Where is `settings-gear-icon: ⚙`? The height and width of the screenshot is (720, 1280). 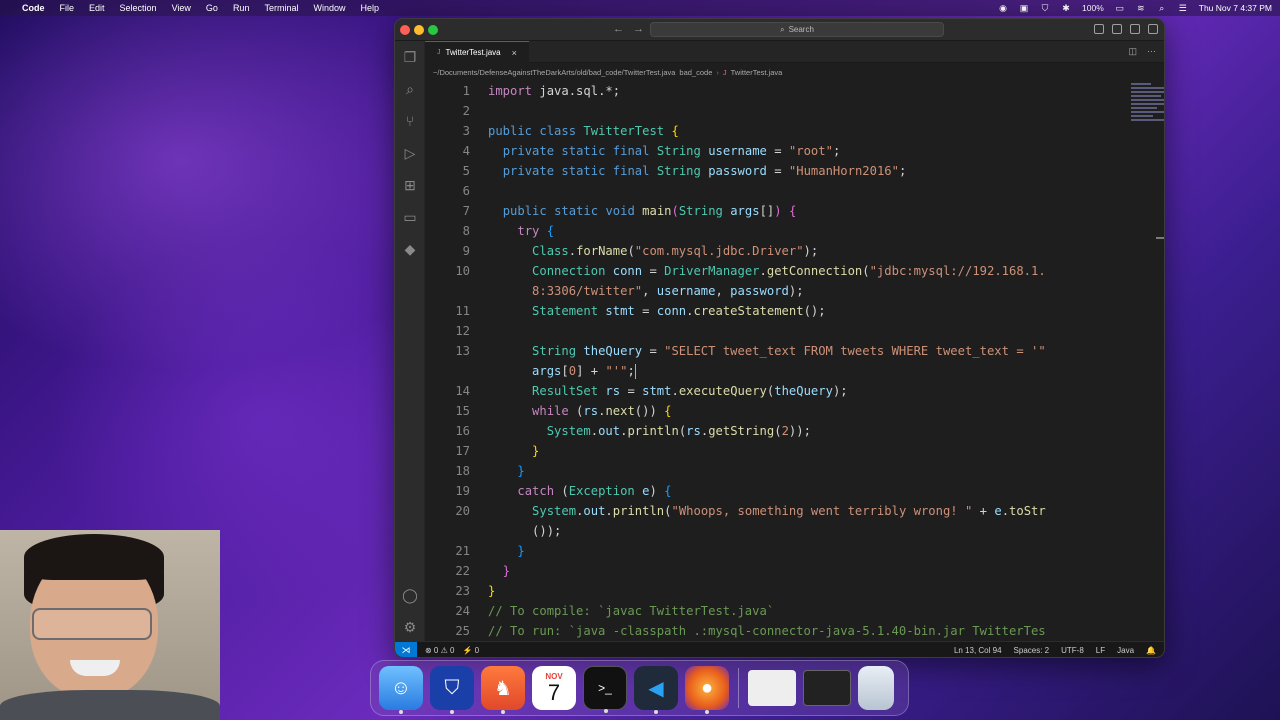 settings-gear-icon: ⚙ is located at coordinates (410, 627).